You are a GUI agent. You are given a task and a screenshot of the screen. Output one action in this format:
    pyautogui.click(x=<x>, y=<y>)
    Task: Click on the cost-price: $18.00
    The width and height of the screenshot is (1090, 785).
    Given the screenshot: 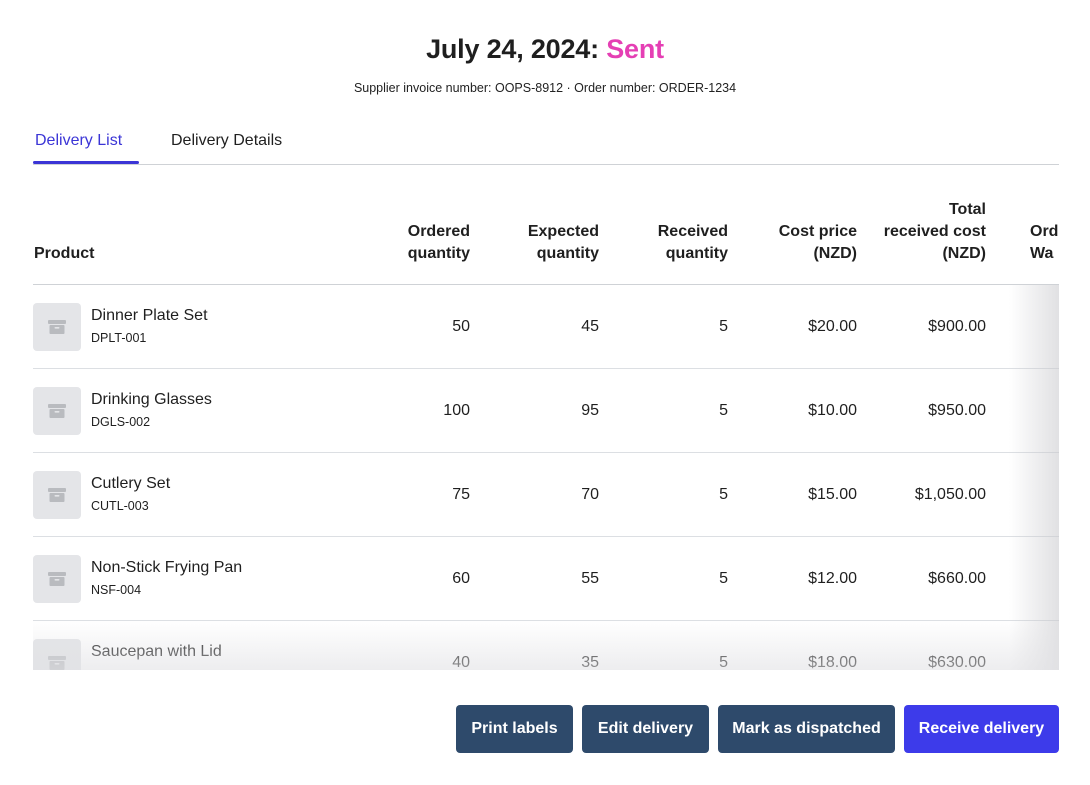 What is the action you would take?
    pyautogui.click(x=832, y=662)
    